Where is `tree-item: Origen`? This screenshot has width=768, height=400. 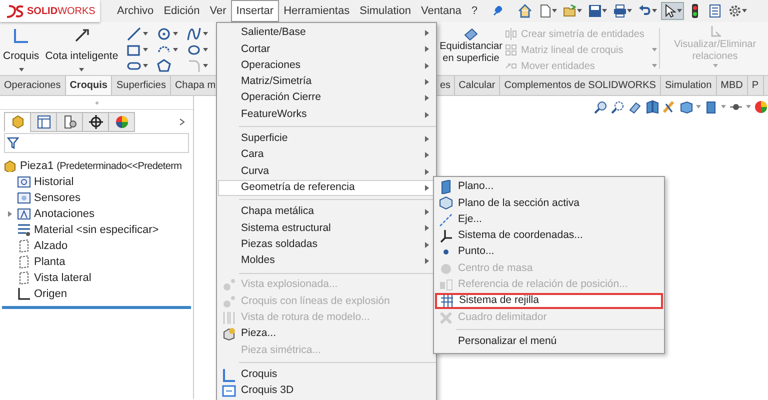
tree-item: Origen is located at coordinates (96, 294).